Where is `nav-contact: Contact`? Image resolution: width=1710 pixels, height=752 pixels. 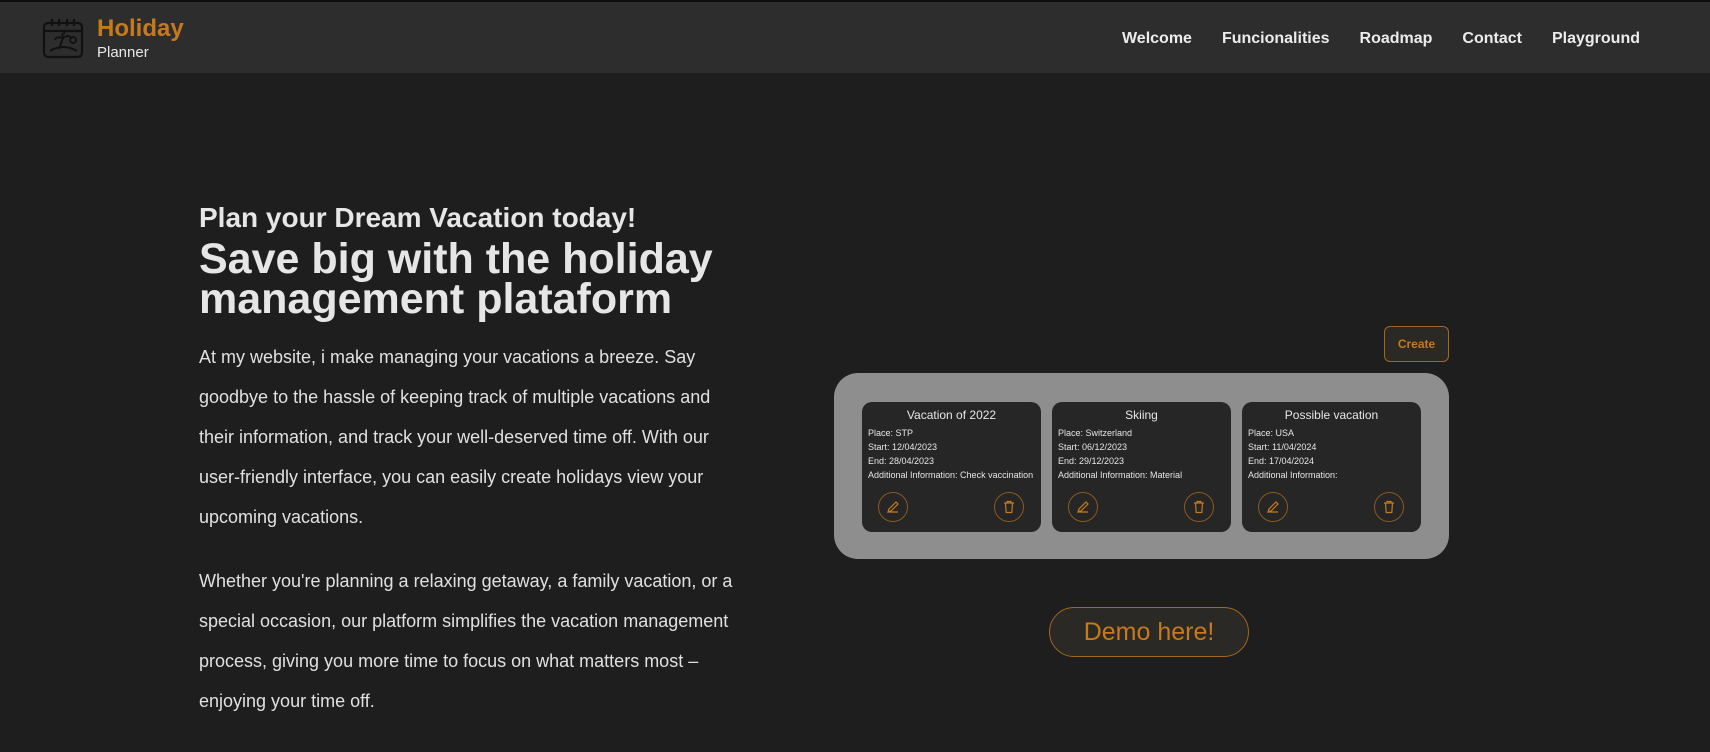 nav-contact: Contact is located at coordinates (1492, 39).